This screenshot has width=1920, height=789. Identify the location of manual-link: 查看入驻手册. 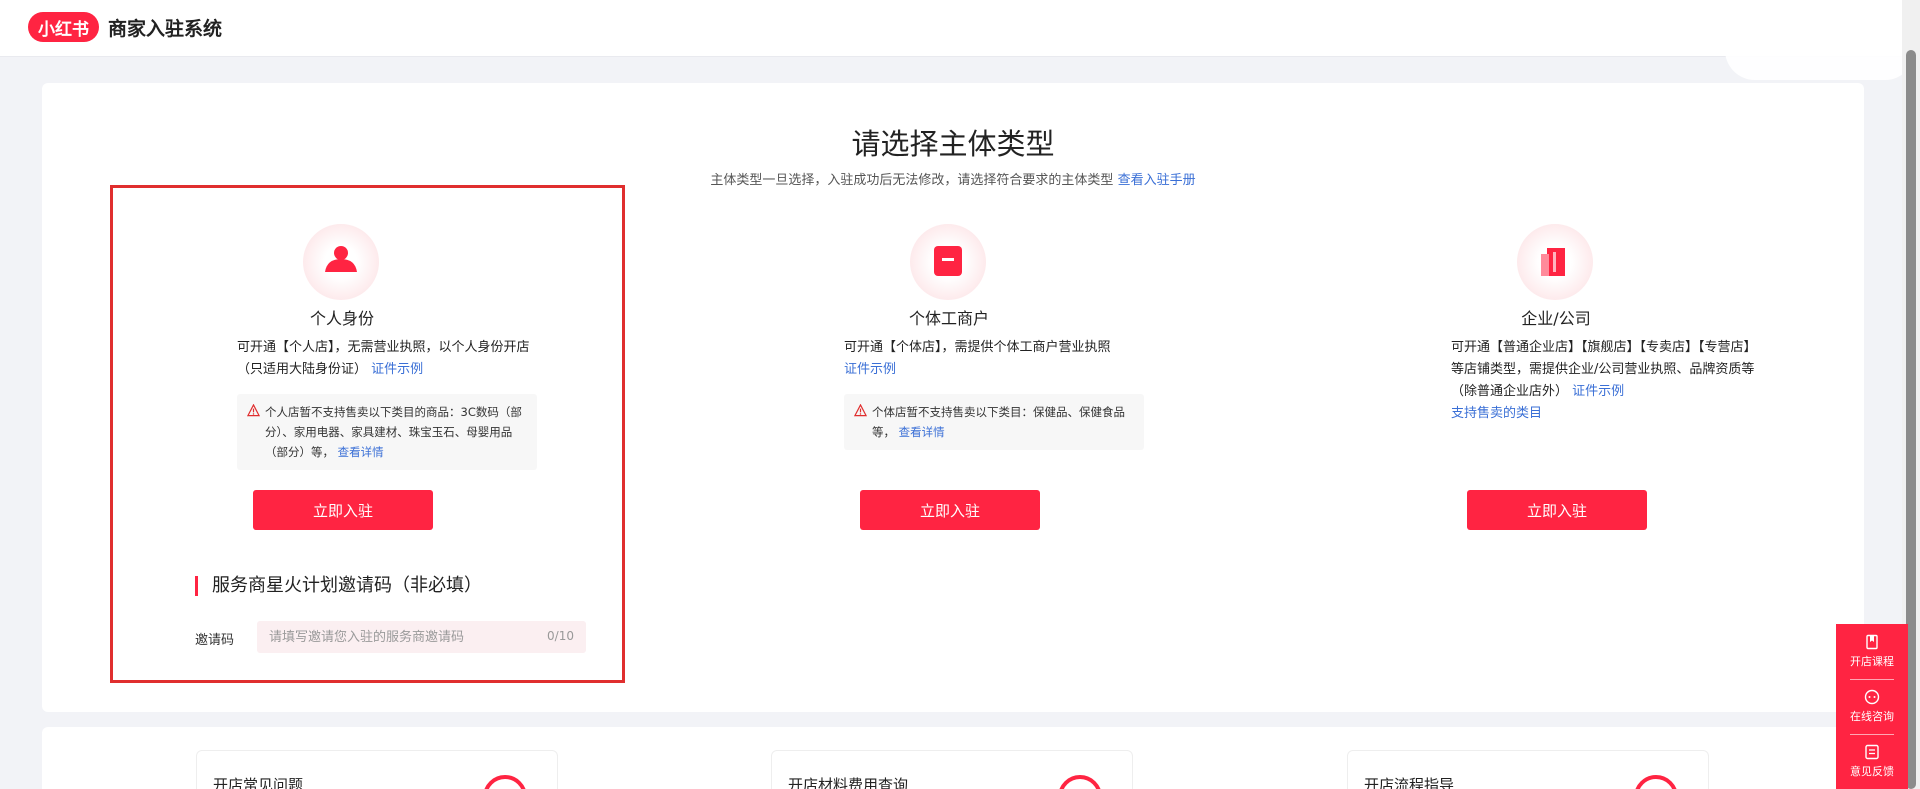
(1157, 180).